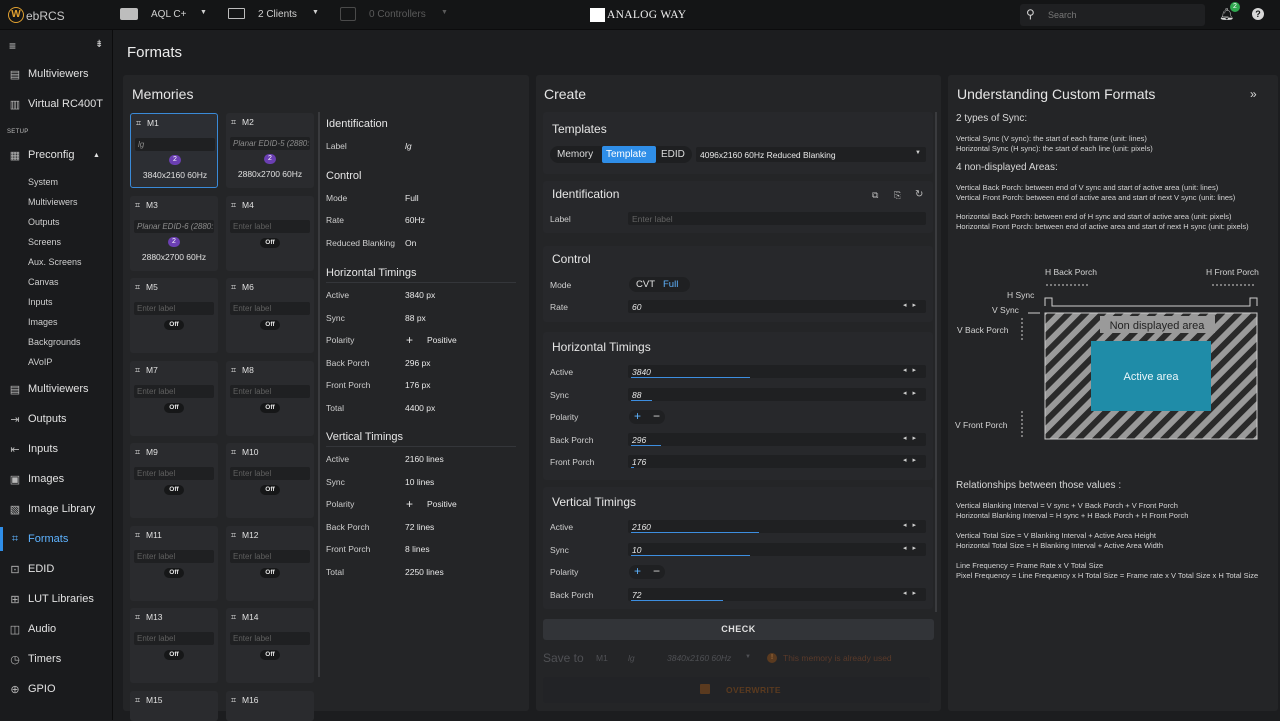 The height and width of the screenshot is (721, 1280). I want to click on mode-full: Full, so click(670, 284).